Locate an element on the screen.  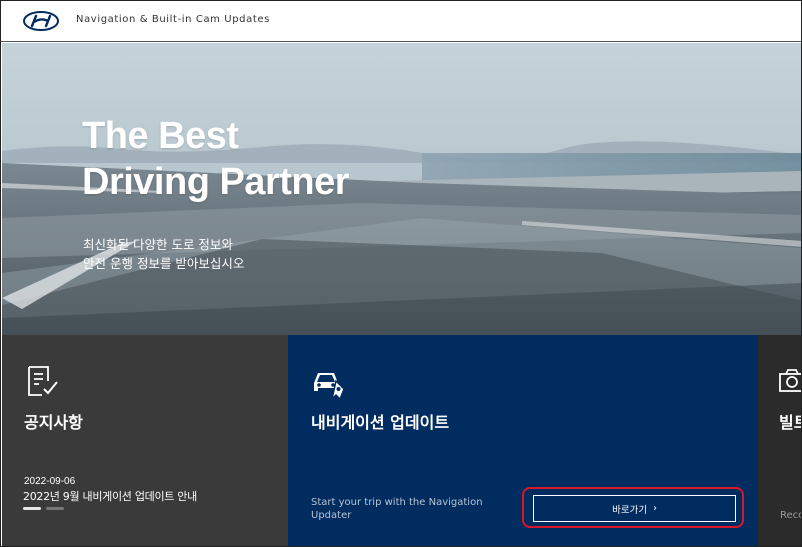
navigation-update-title: 내비게이션 업데이트 is located at coordinates (380, 422).